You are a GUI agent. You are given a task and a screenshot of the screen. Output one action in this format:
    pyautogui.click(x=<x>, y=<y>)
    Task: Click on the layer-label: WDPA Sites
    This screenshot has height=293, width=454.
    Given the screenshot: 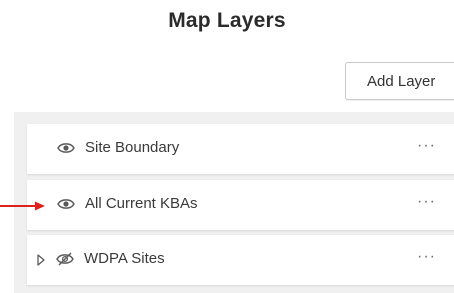 What is the action you would take?
    pyautogui.click(x=124, y=258)
    